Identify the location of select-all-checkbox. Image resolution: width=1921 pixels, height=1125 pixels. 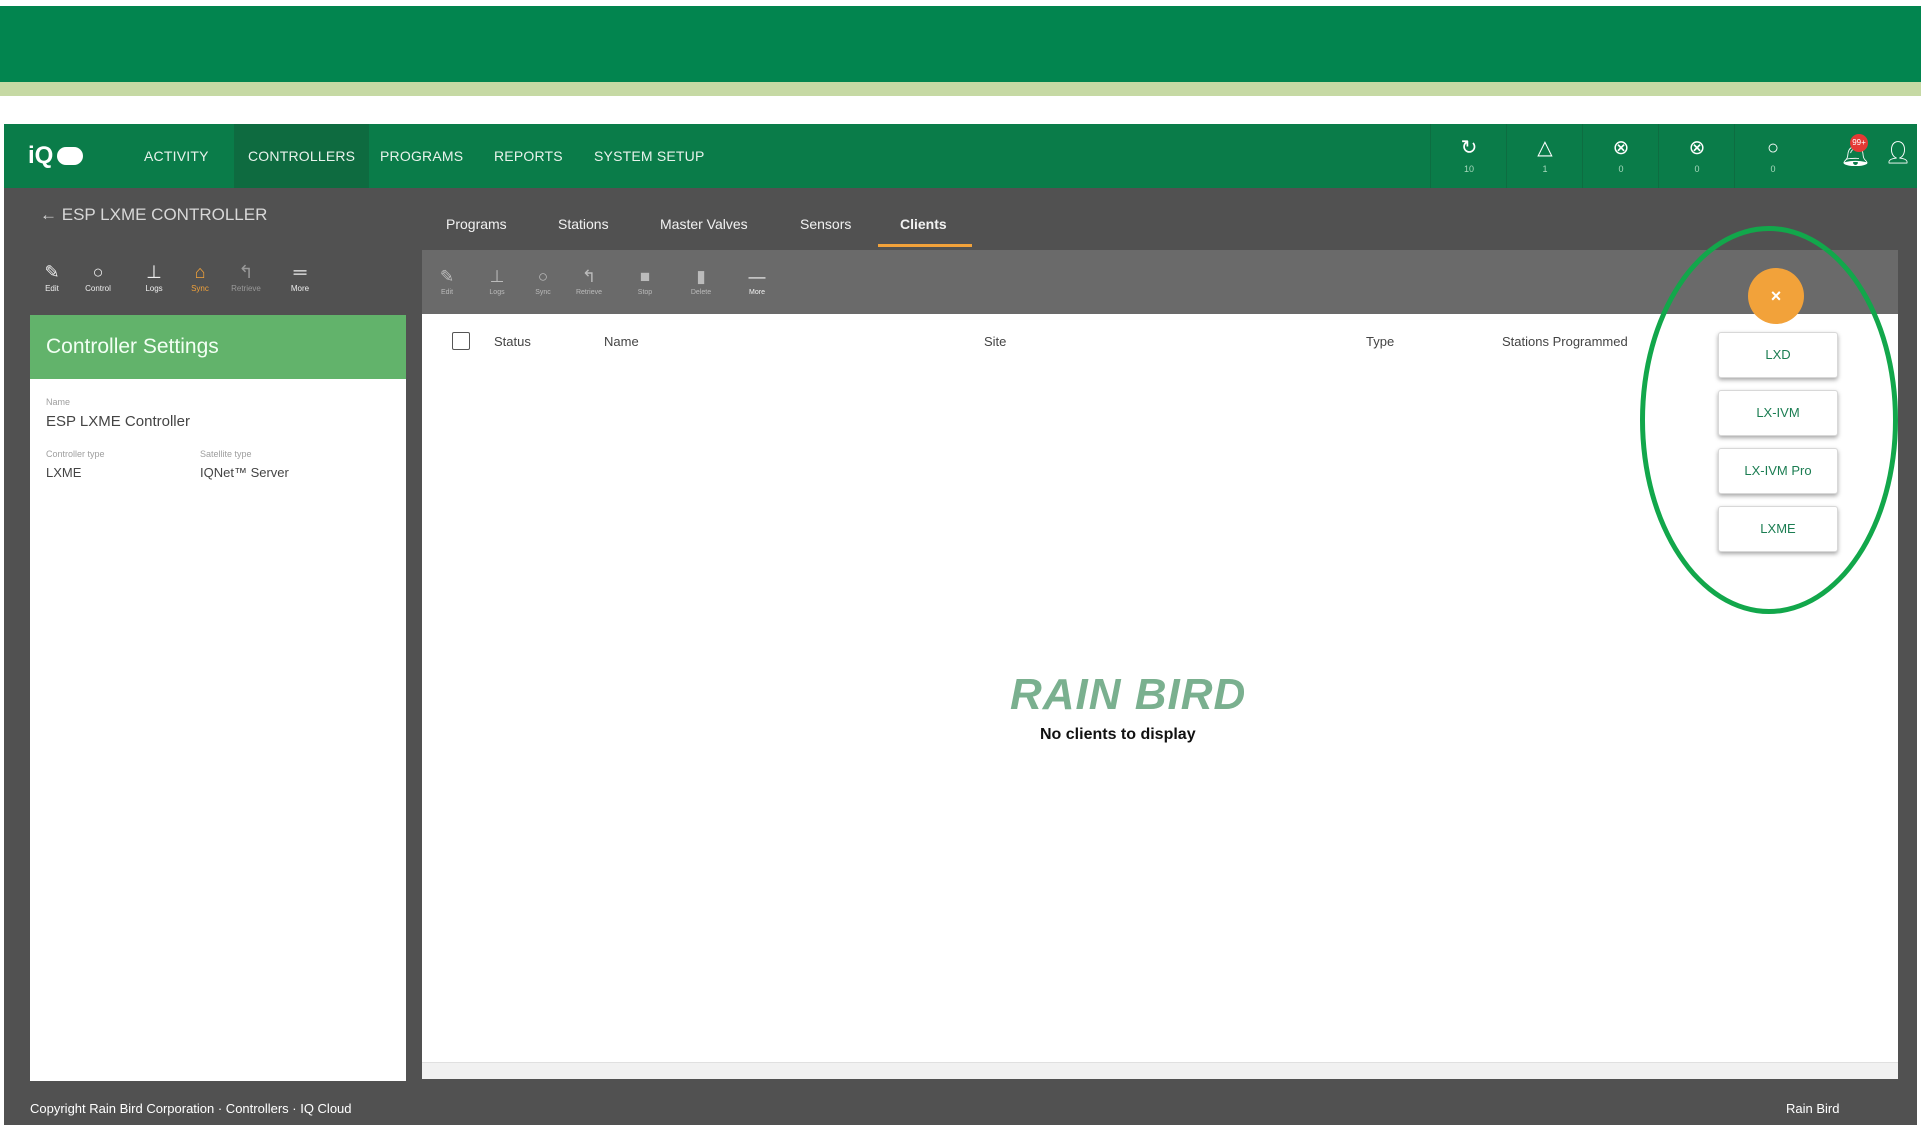
(461, 341).